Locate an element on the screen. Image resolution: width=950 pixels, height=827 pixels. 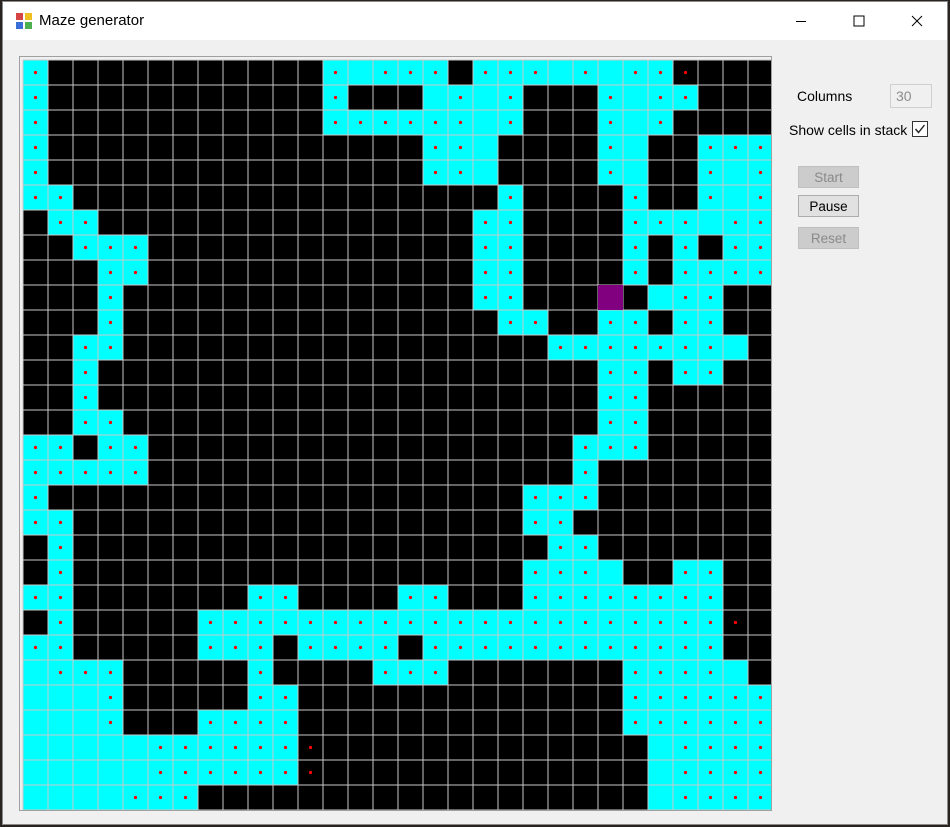
maximize-button is located at coordinates (859, 21).